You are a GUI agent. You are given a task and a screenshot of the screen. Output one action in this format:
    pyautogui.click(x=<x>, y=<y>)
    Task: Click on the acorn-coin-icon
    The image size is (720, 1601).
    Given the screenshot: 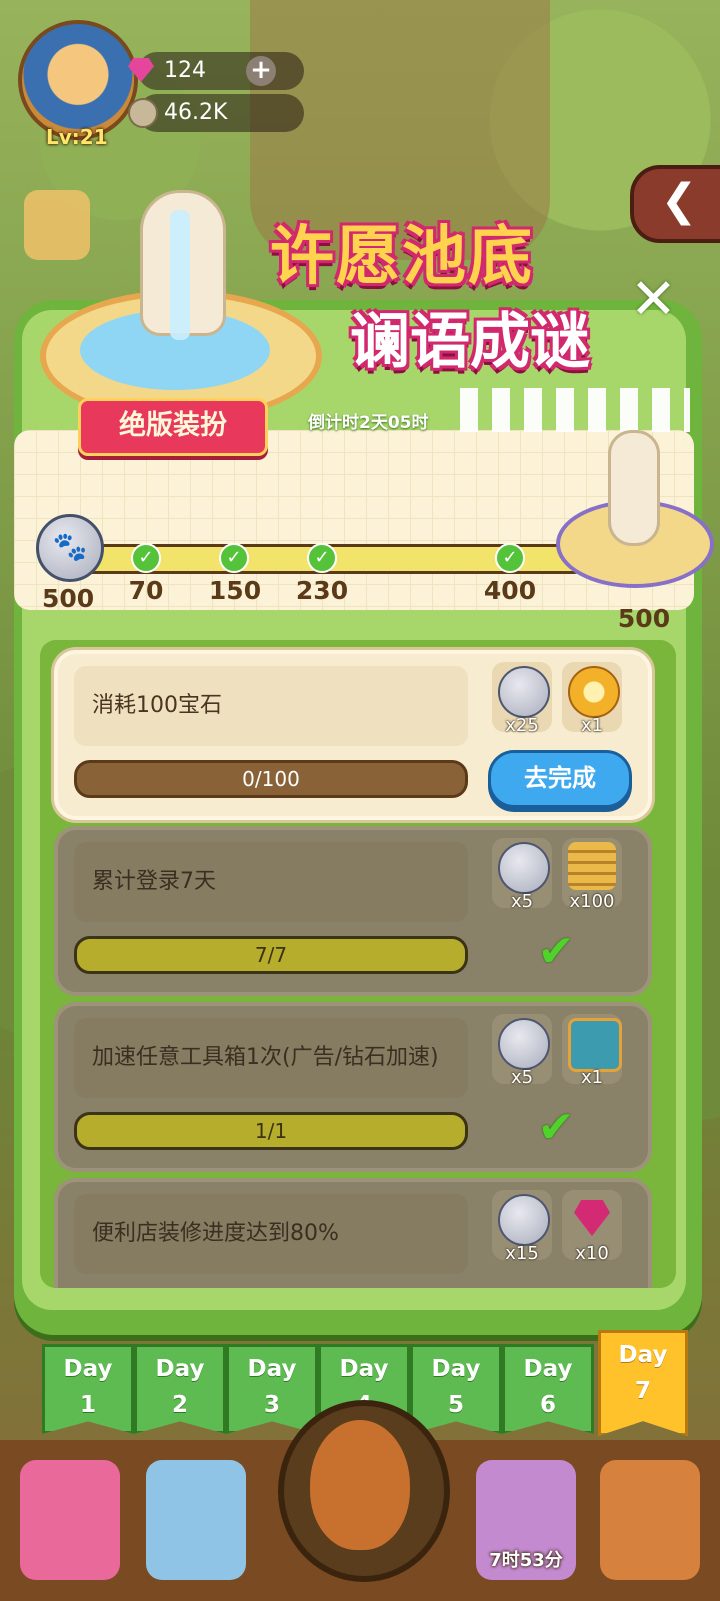 What is the action you would take?
    pyautogui.click(x=143, y=113)
    